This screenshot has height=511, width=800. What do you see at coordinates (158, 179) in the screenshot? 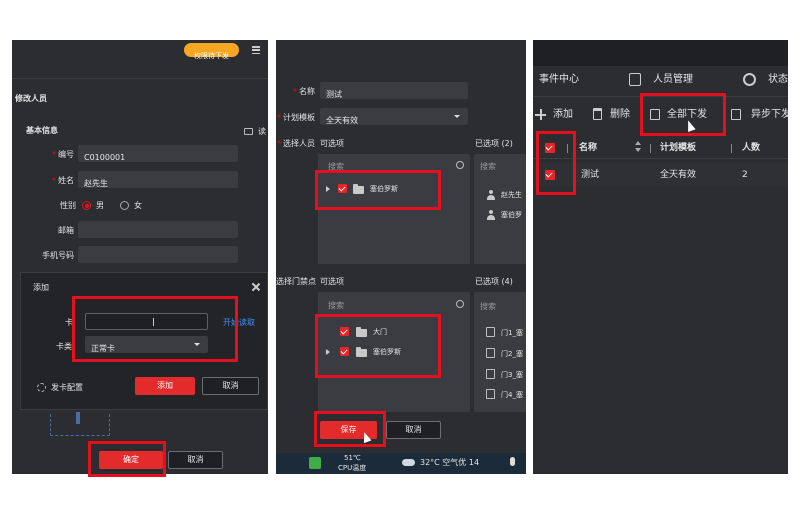
I see `name-input: 赵先生` at bounding box center [158, 179].